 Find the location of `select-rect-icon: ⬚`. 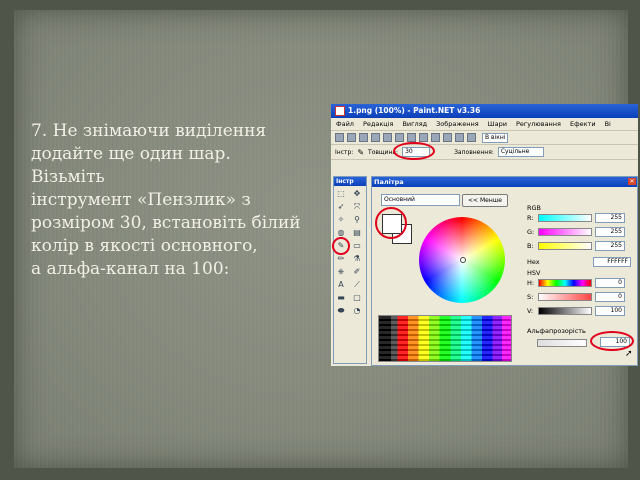

select-rect-icon: ⬚ is located at coordinates (341, 194).